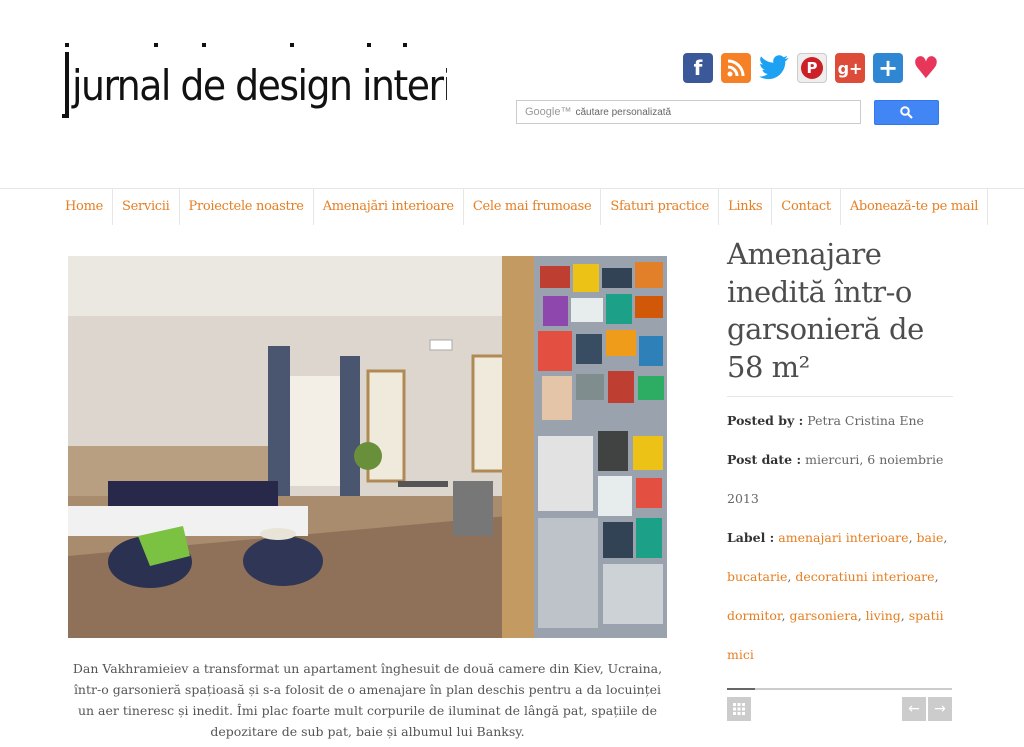 This screenshot has width=1024, height=747. Describe the element at coordinates (806, 207) in the screenshot. I see `nav-item-contact: Contact` at that location.